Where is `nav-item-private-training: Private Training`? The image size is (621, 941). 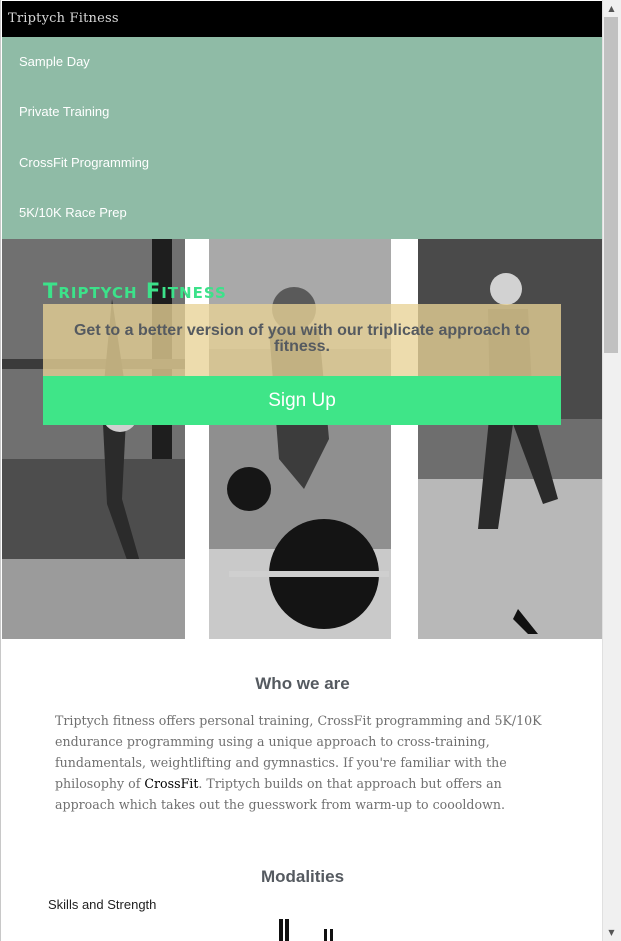
nav-item-private-training: Private Training is located at coordinates (64, 111).